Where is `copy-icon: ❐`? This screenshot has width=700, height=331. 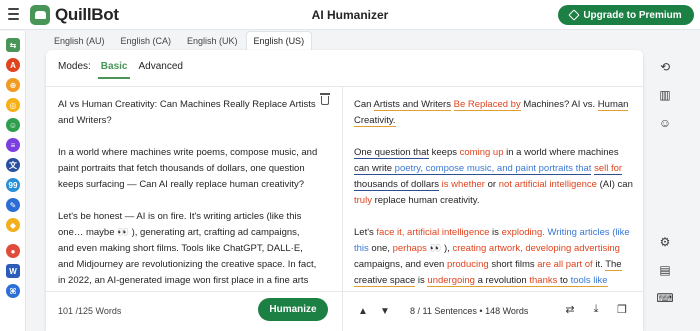 copy-icon: ❐ is located at coordinates (622, 309).